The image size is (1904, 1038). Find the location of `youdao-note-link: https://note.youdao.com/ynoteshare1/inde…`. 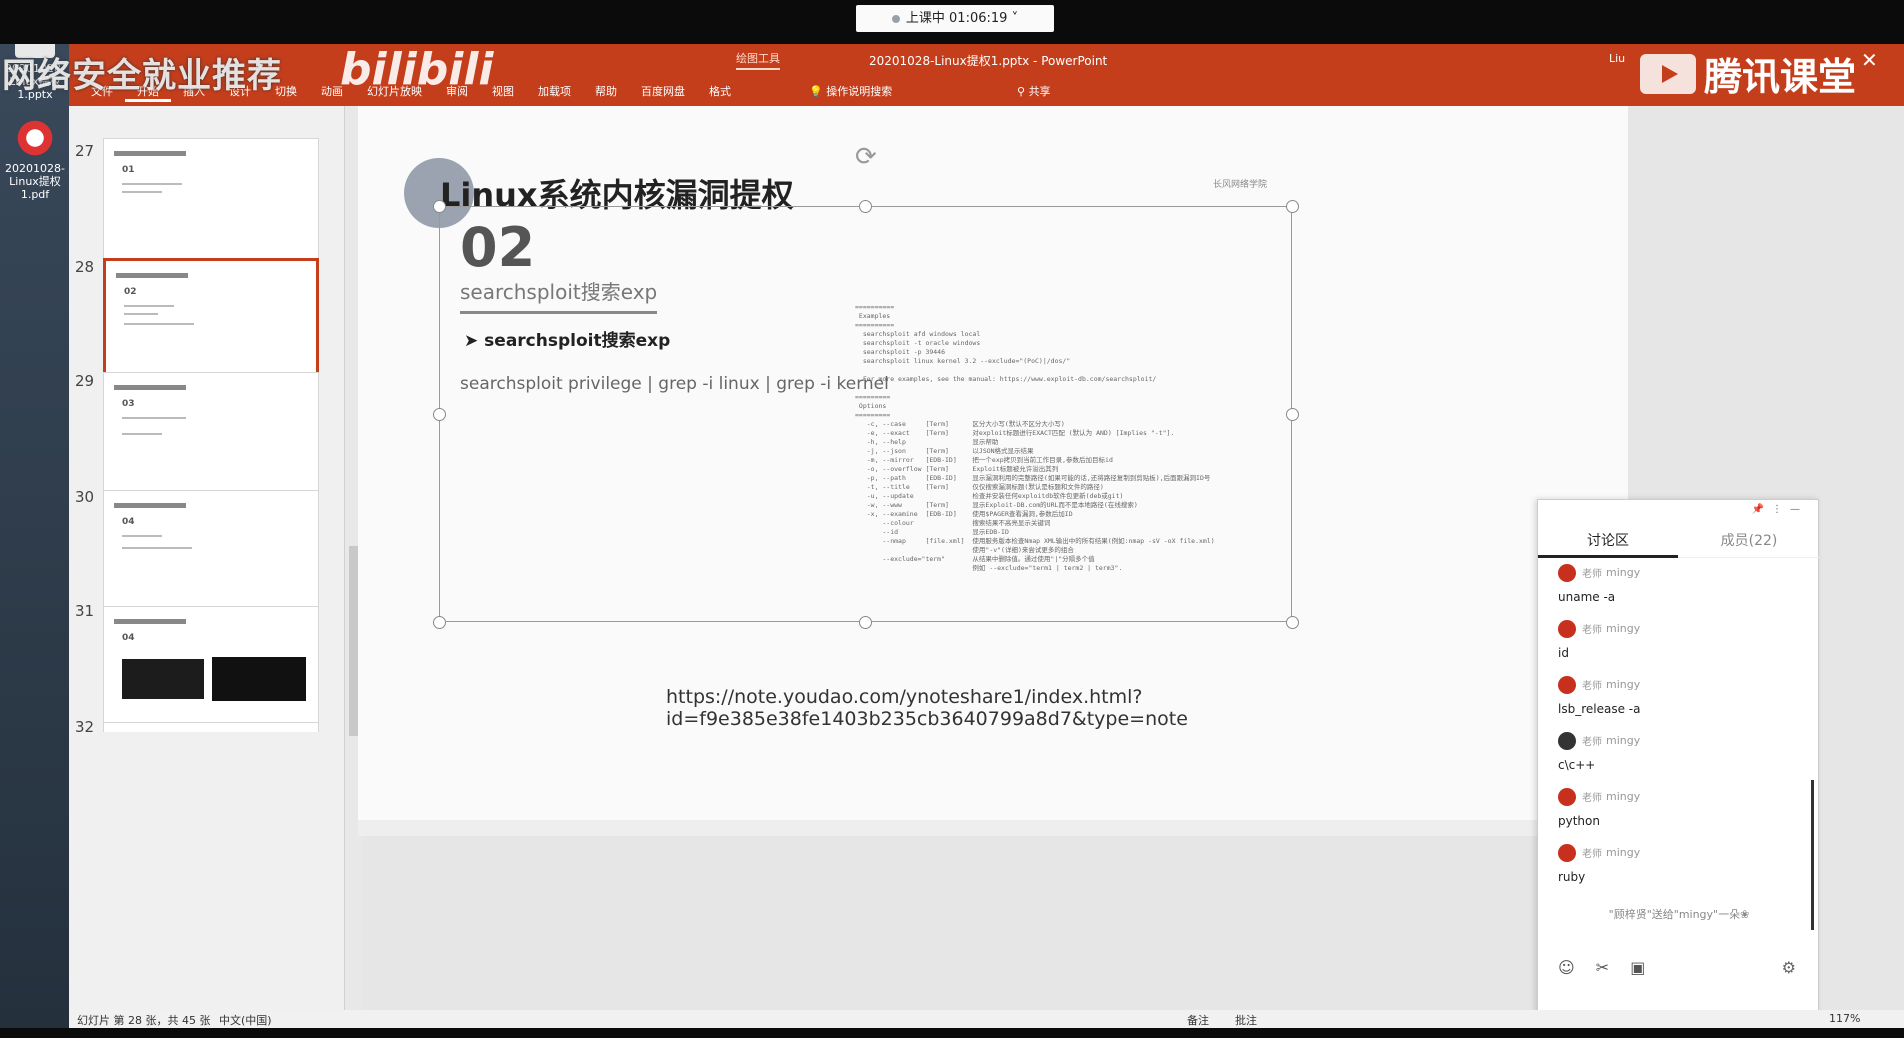

youdao-note-link: https://note.youdao.com/ynoteshare1/inde… is located at coordinates (1147, 708).